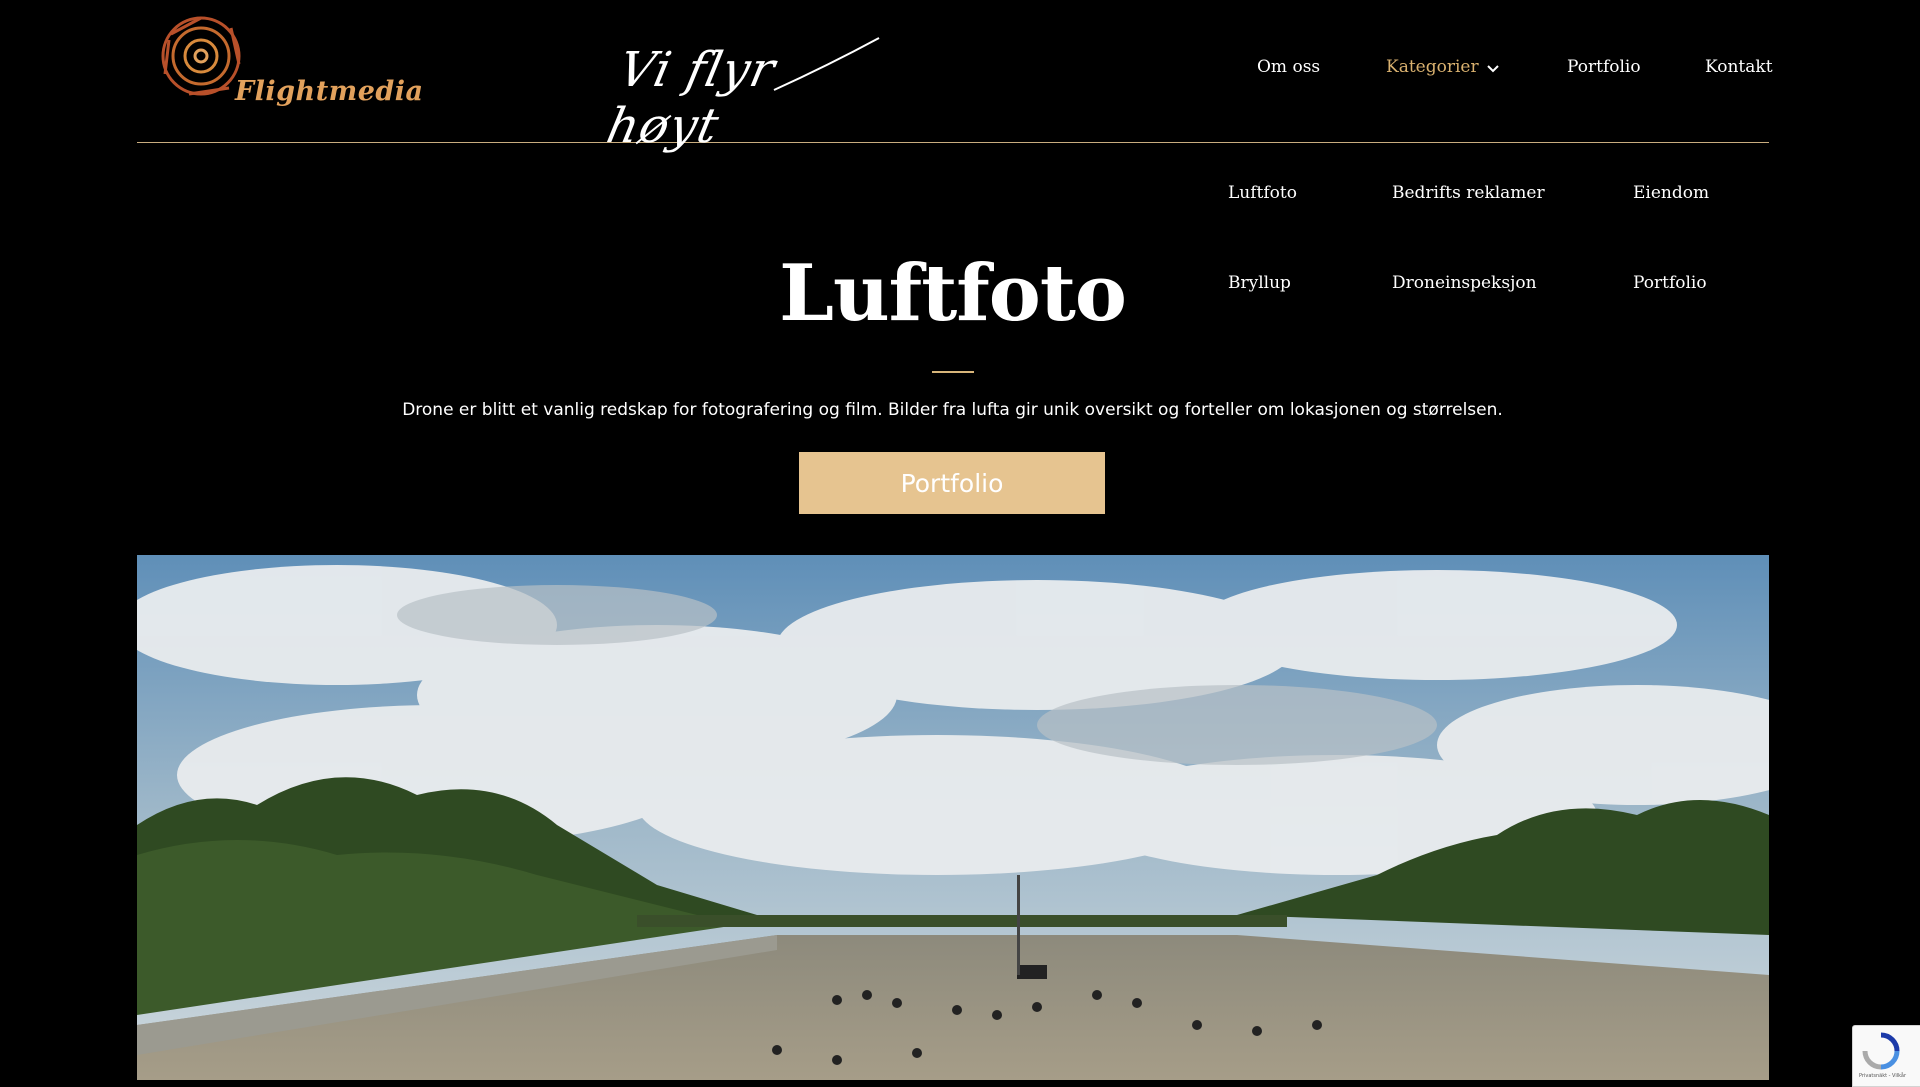  What do you see at coordinates (1262, 193) in the screenshot?
I see `submenu-luftfoto: Luftfoto` at bounding box center [1262, 193].